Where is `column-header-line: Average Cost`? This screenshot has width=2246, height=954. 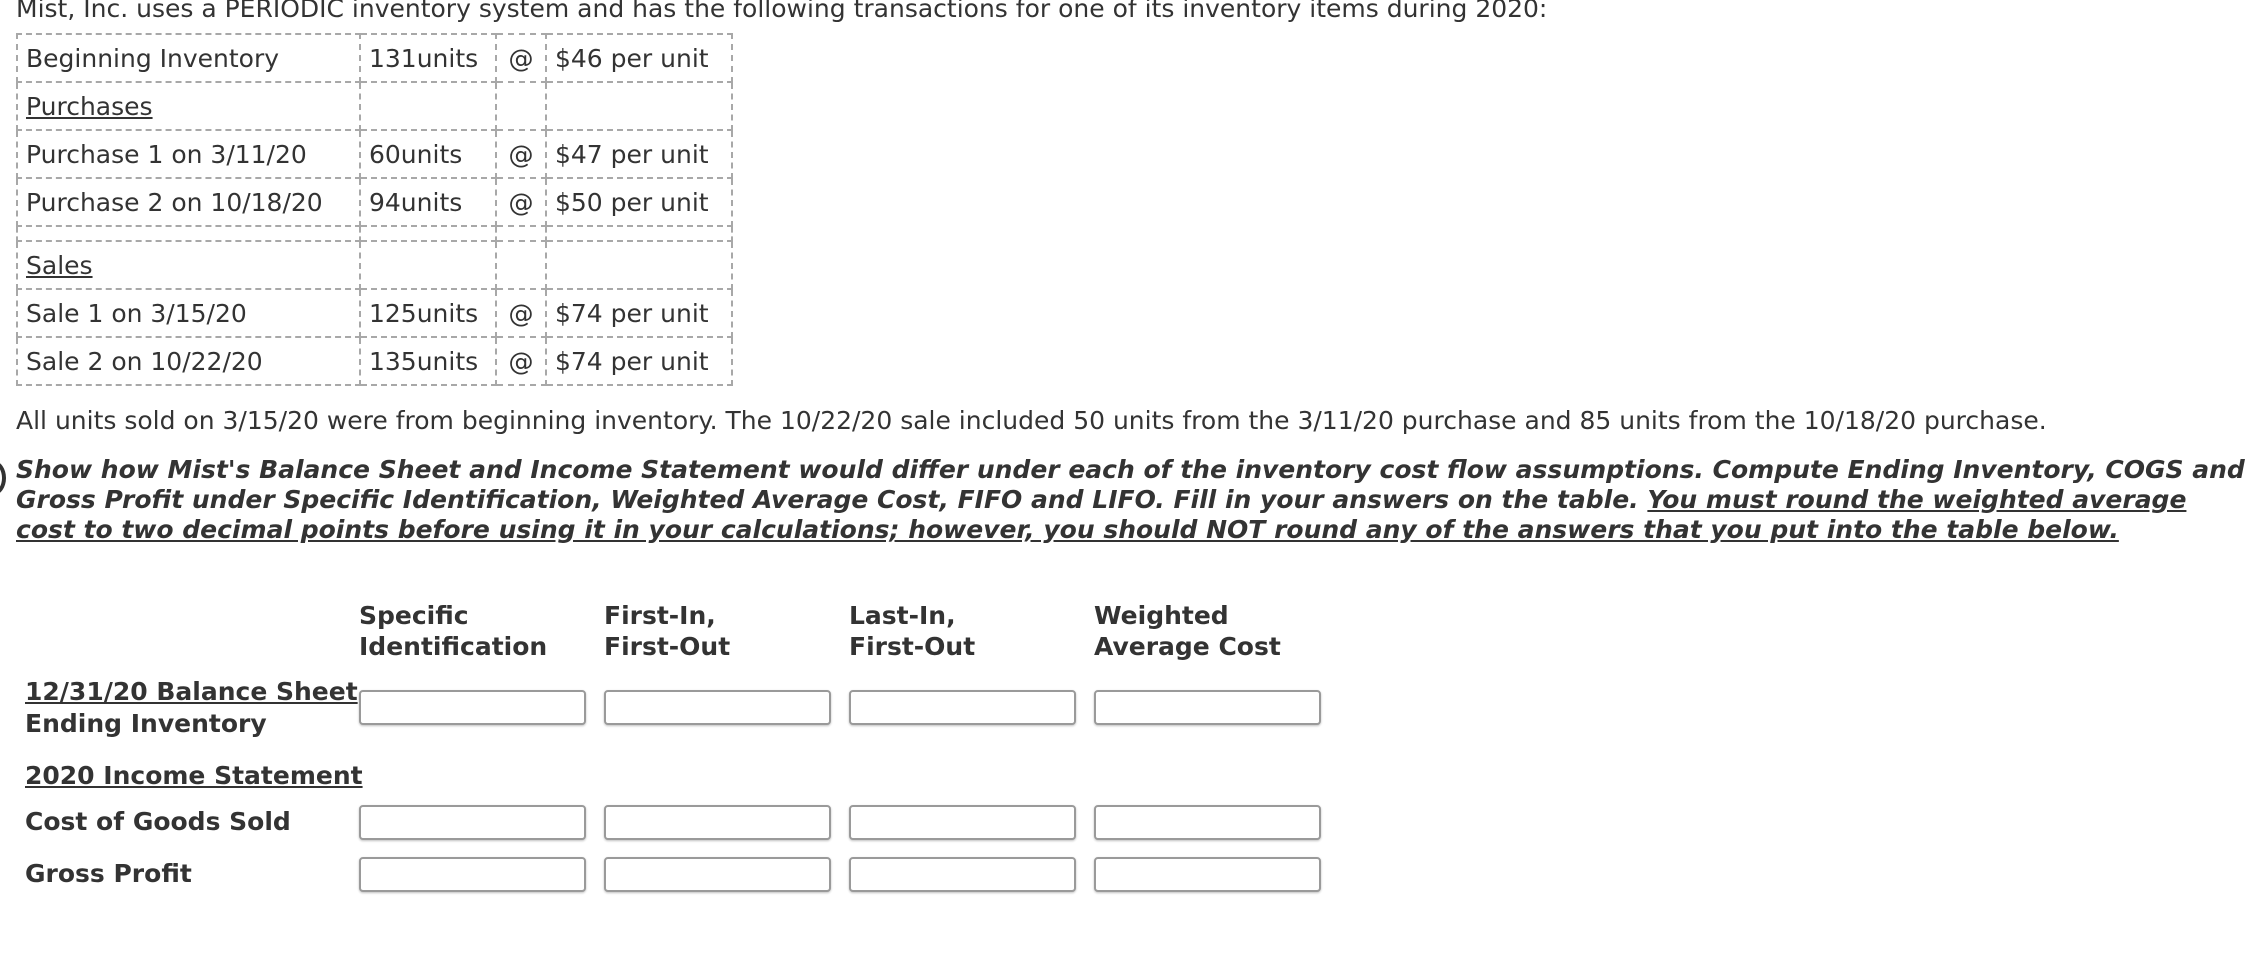
column-header-line: Average Cost is located at coordinates (1187, 646).